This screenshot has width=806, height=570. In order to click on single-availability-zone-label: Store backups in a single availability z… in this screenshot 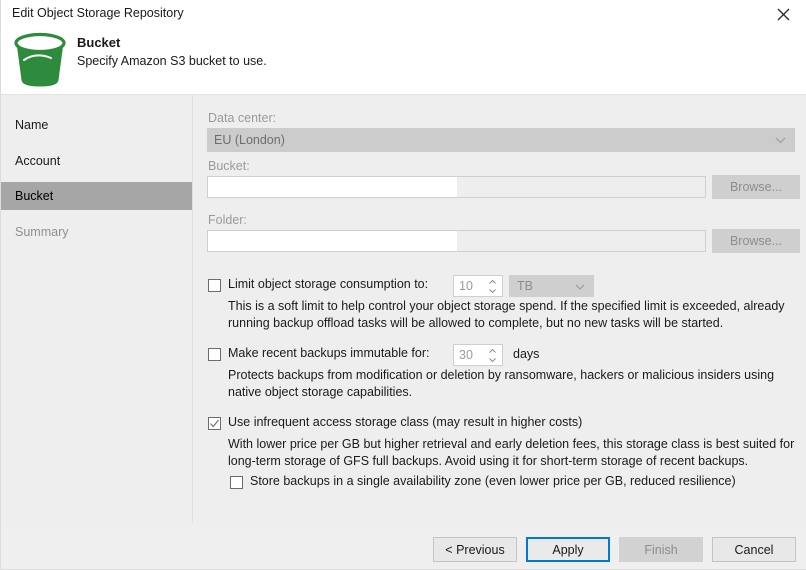, I will do `click(493, 481)`.